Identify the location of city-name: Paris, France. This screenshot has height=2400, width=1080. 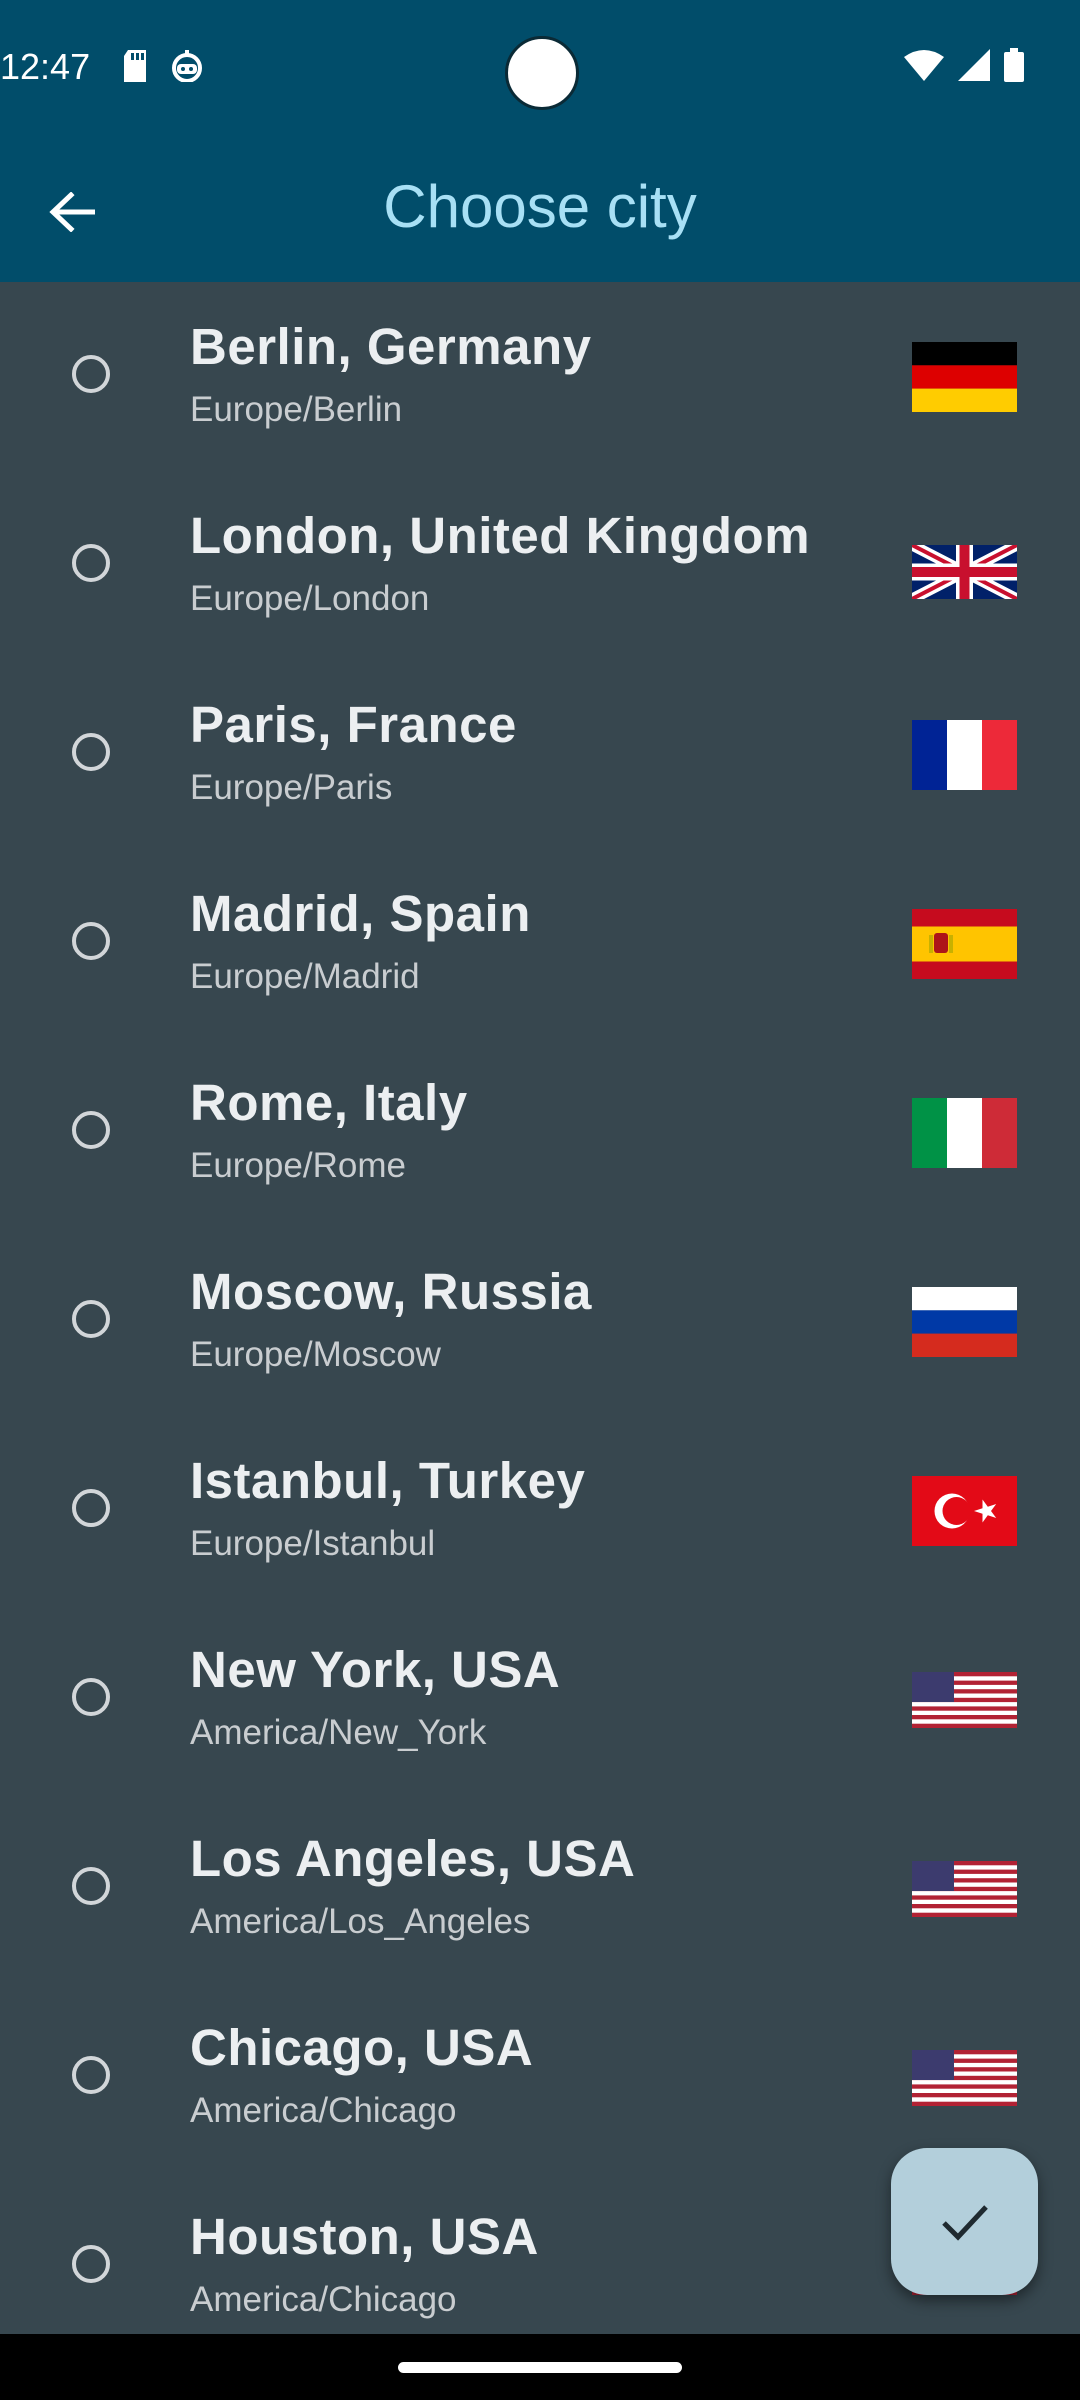
(353, 724).